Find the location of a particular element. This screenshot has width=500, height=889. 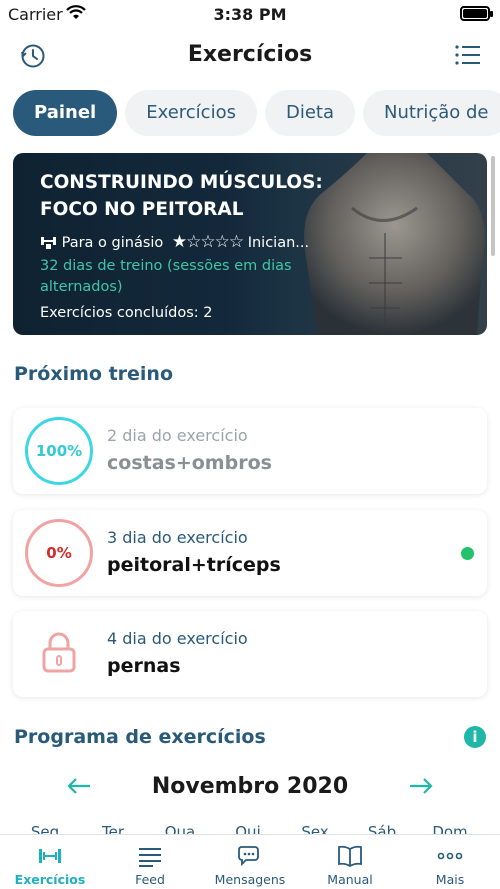

workout-card-day-2: 100% 2 dia do exercício costas+ombros is located at coordinates (250, 451).